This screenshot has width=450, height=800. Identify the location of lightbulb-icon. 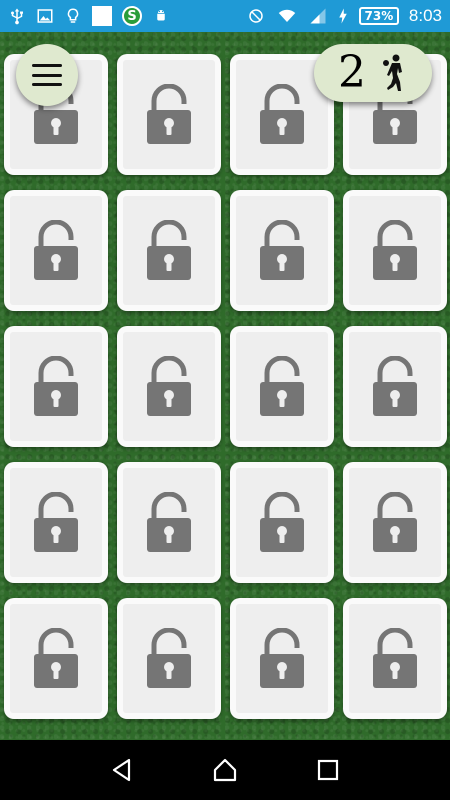
(73, 16).